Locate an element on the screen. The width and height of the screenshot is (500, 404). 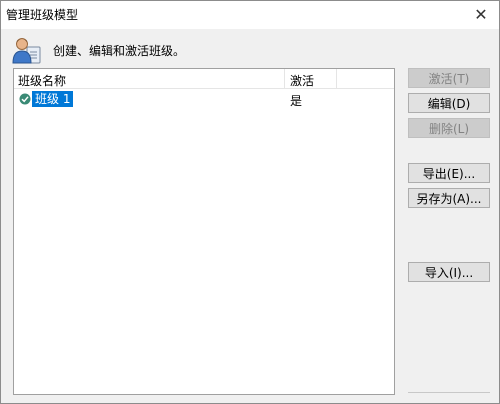
delete-button: 删除(L) is located at coordinates (449, 128).